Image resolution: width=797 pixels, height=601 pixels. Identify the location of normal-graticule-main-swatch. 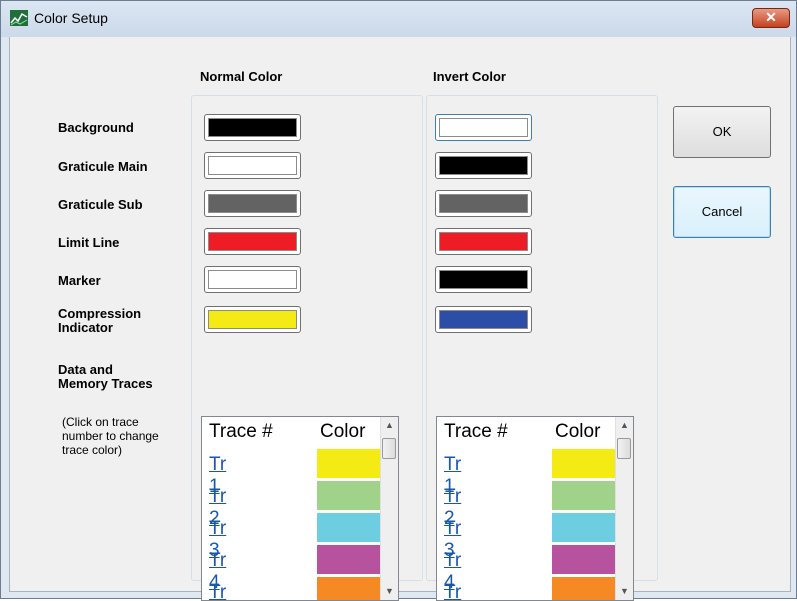
(252, 165).